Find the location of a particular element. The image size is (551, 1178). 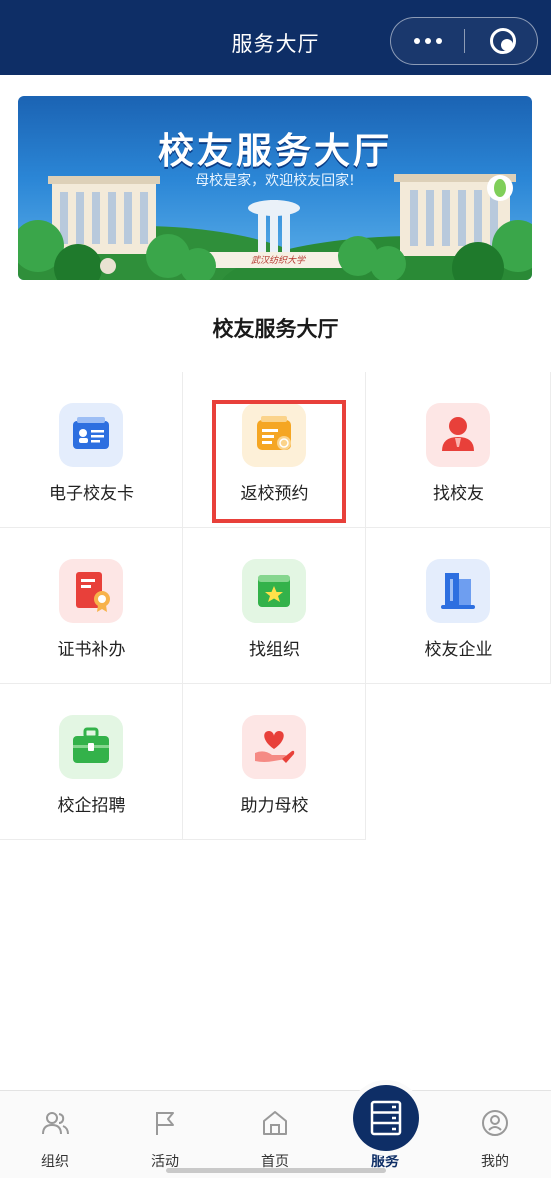

tab-label: 组织 is located at coordinates (55, 1162).